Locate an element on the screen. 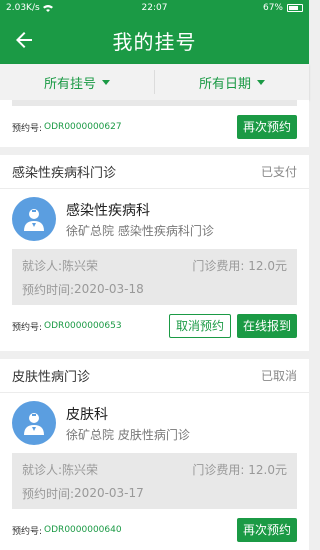 The height and width of the screenshot is (550, 320). card-header: 皮肤性病门诊 已取消 is located at coordinates (154, 376).